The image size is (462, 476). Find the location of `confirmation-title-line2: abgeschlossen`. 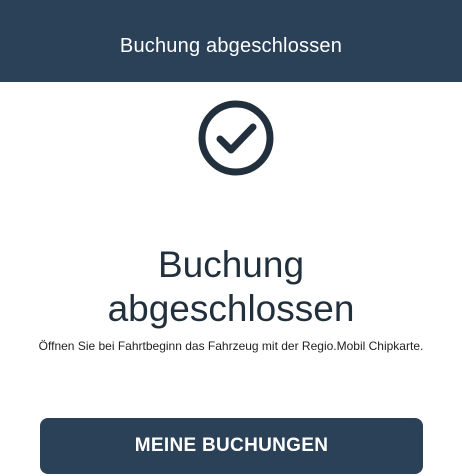

confirmation-title-line2: abgeschlossen is located at coordinates (231, 308).